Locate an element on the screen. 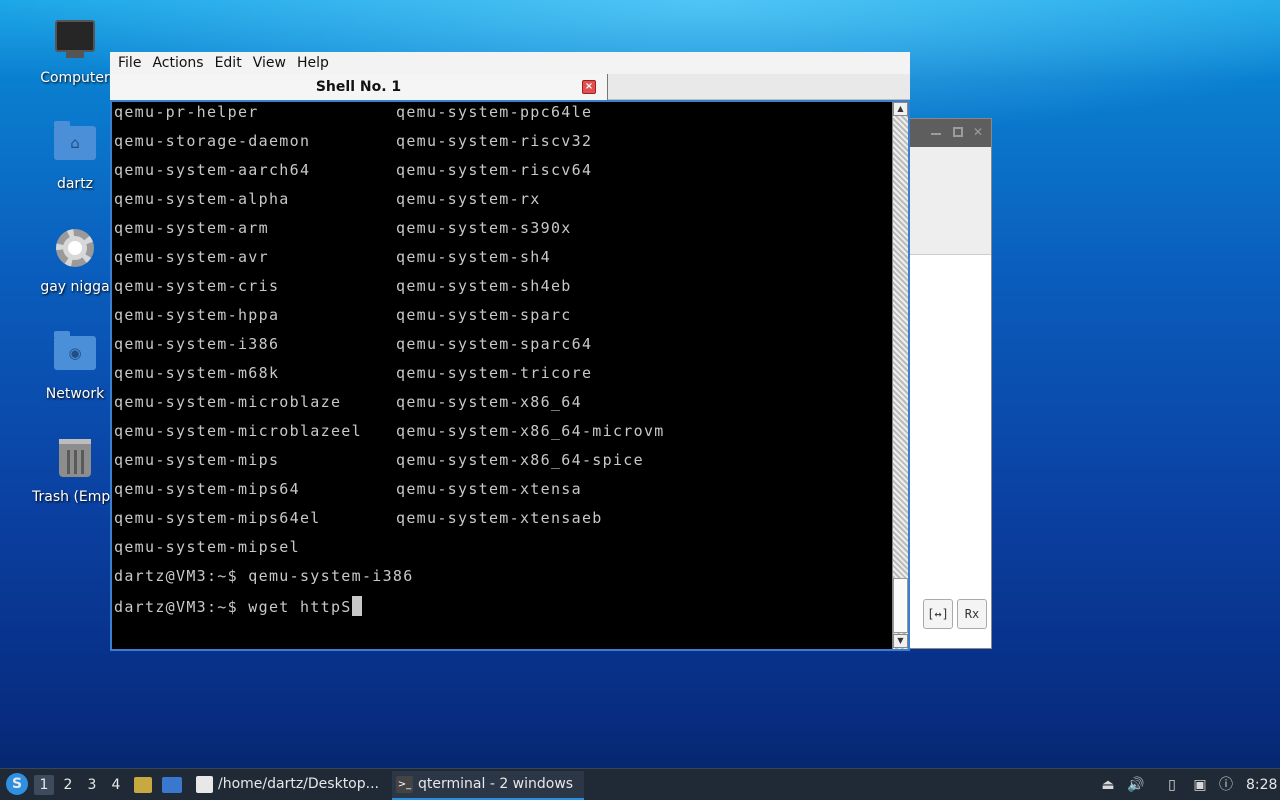  terminal-line: qemu-system-alpha qemu-system-rx is located at coordinates (326, 204).